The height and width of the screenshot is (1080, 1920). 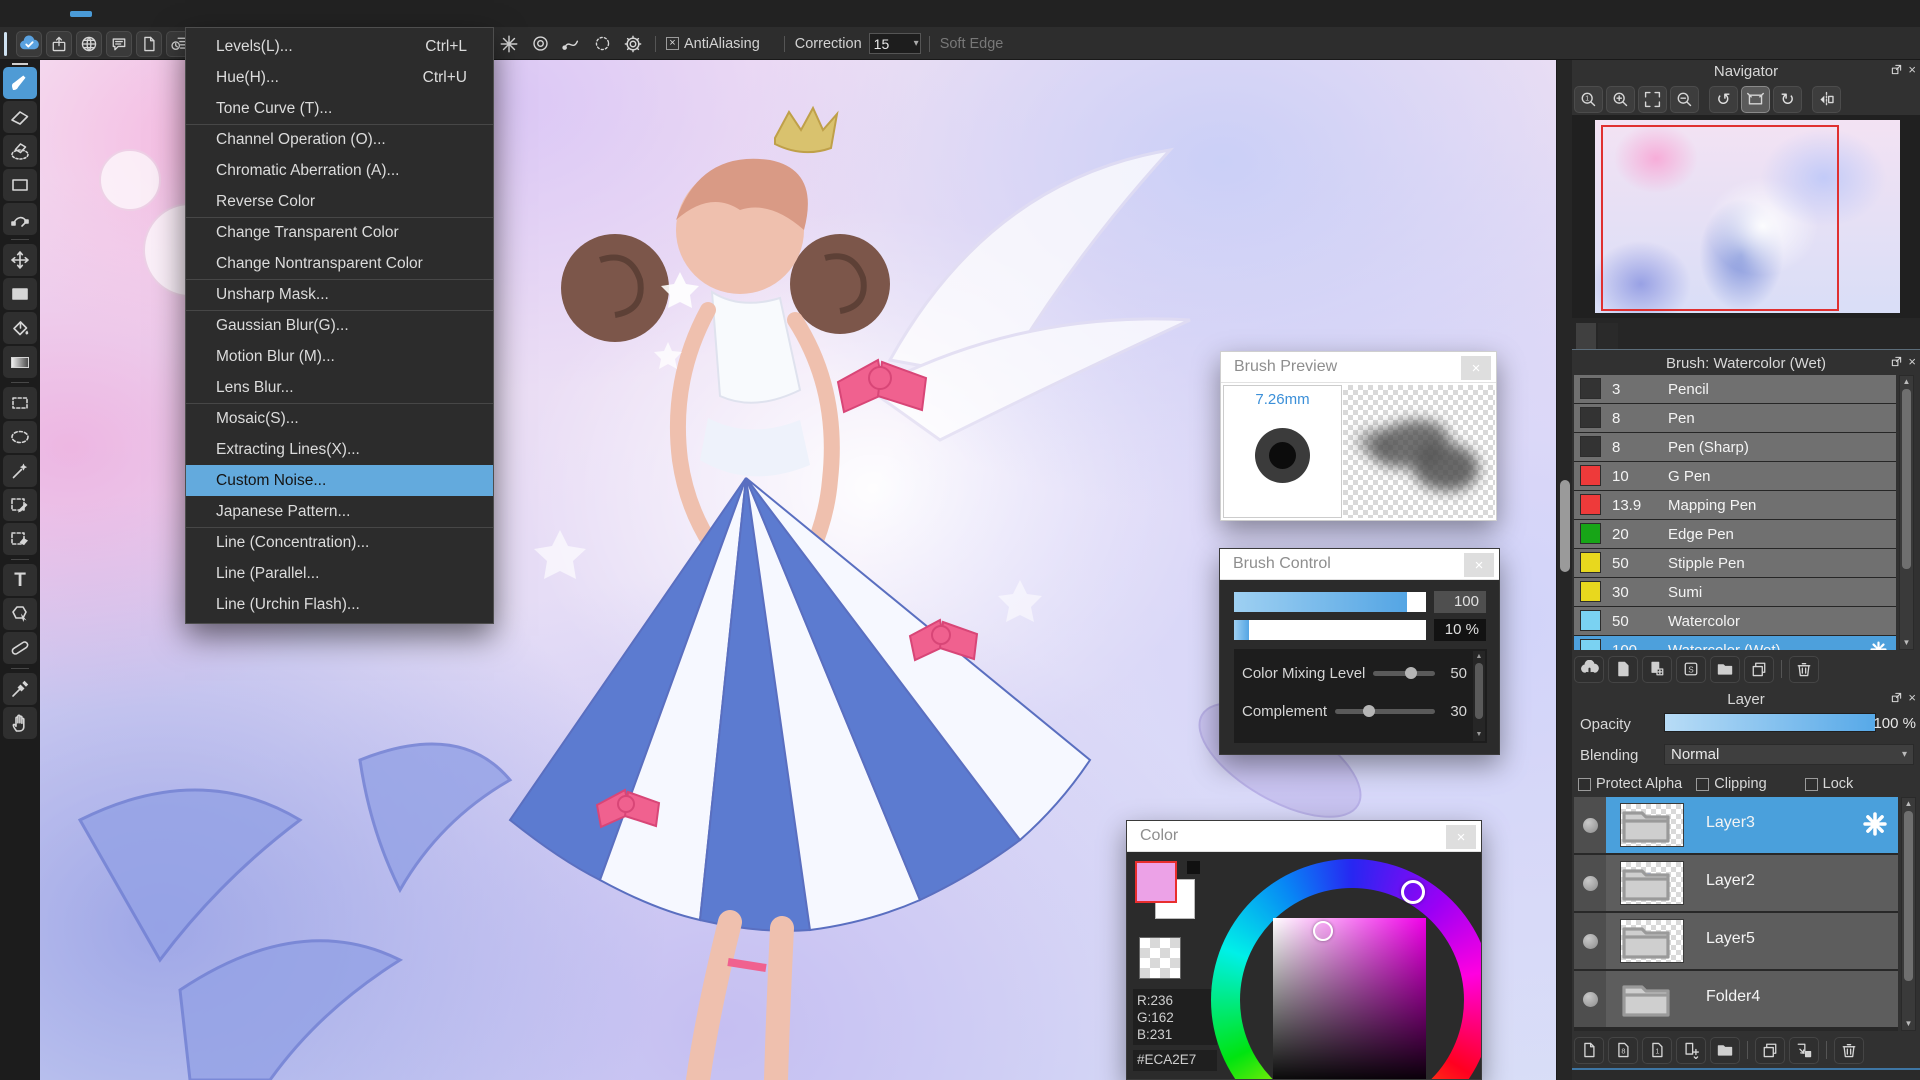 I want to click on main-color-swatch, so click(x=1156, y=882).